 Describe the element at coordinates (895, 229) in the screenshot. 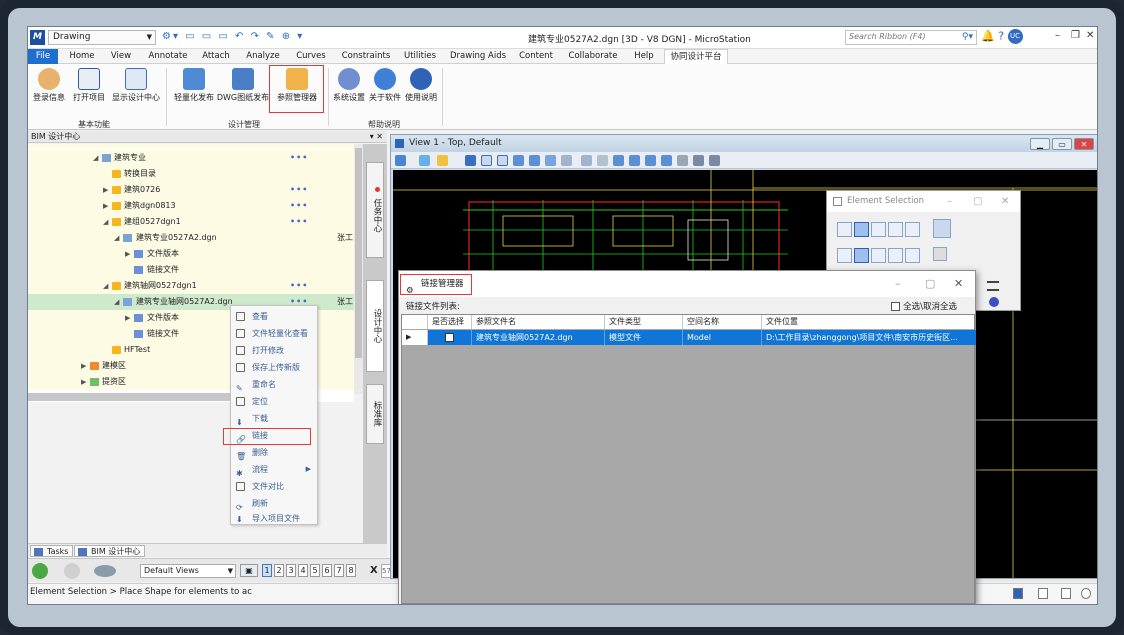

I see `circle-select-icon` at that location.